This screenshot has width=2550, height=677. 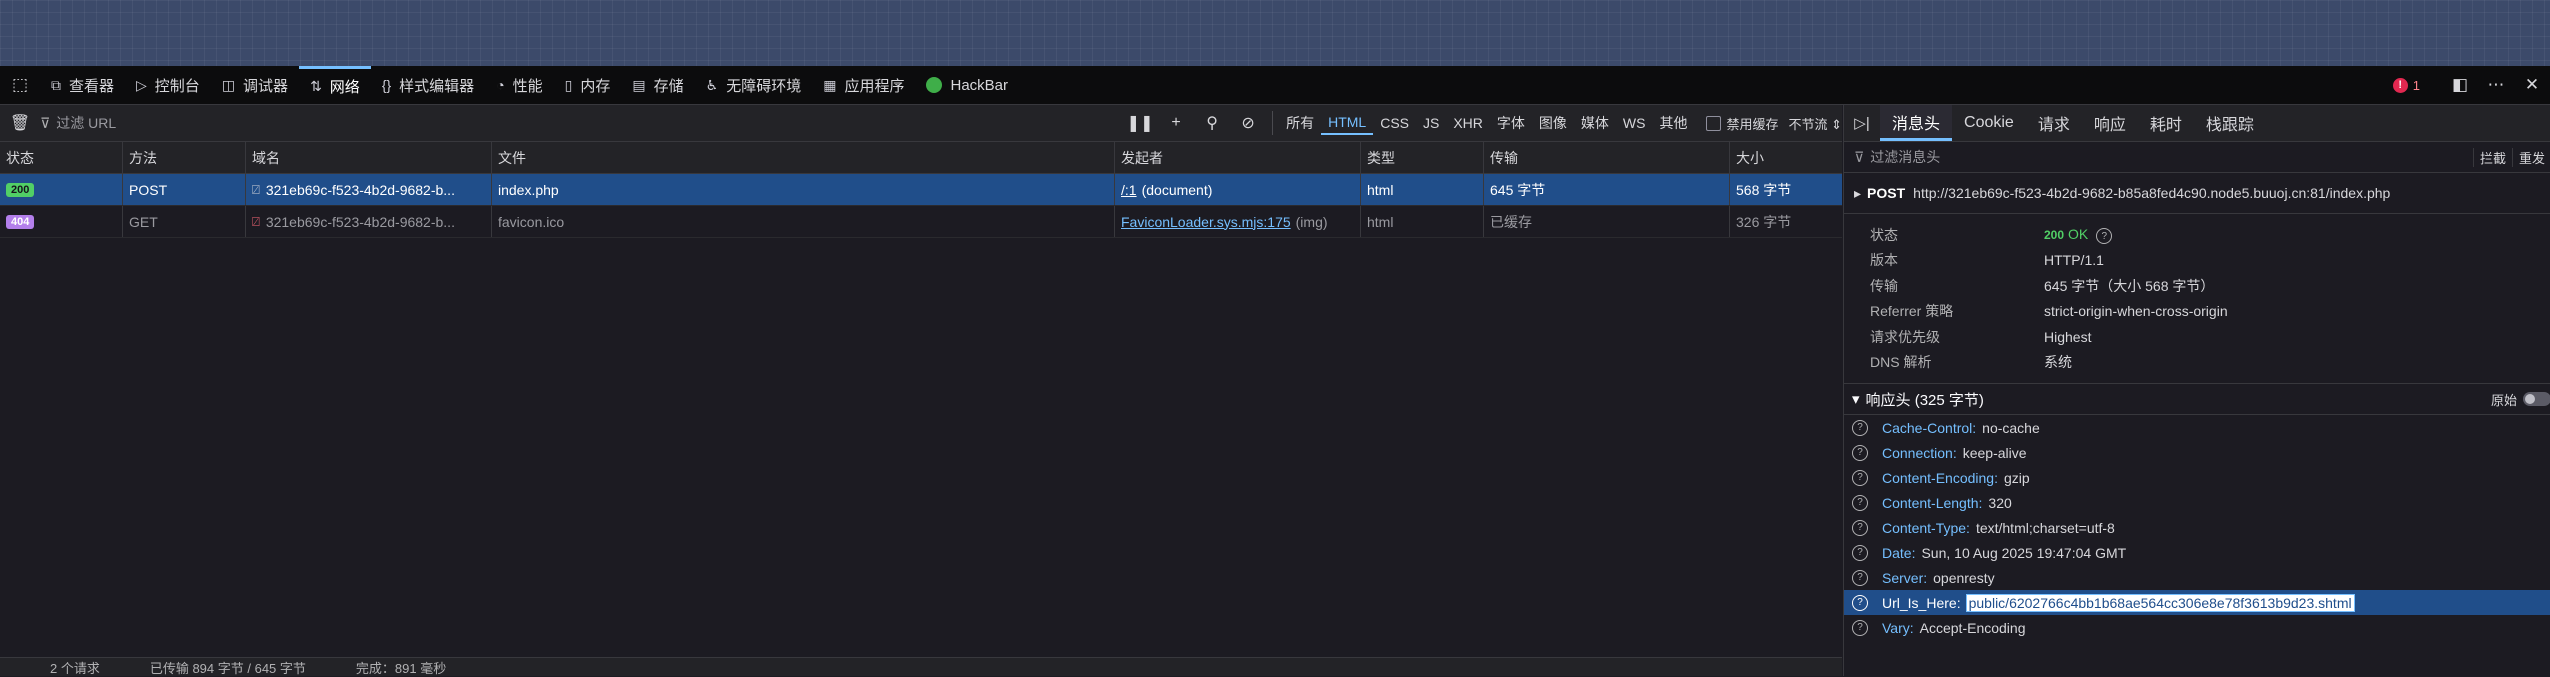 What do you see at coordinates (657, 85) in the screenshot?
I see `tab-storage: ▤ 存储` at bounding box center [657, 85].